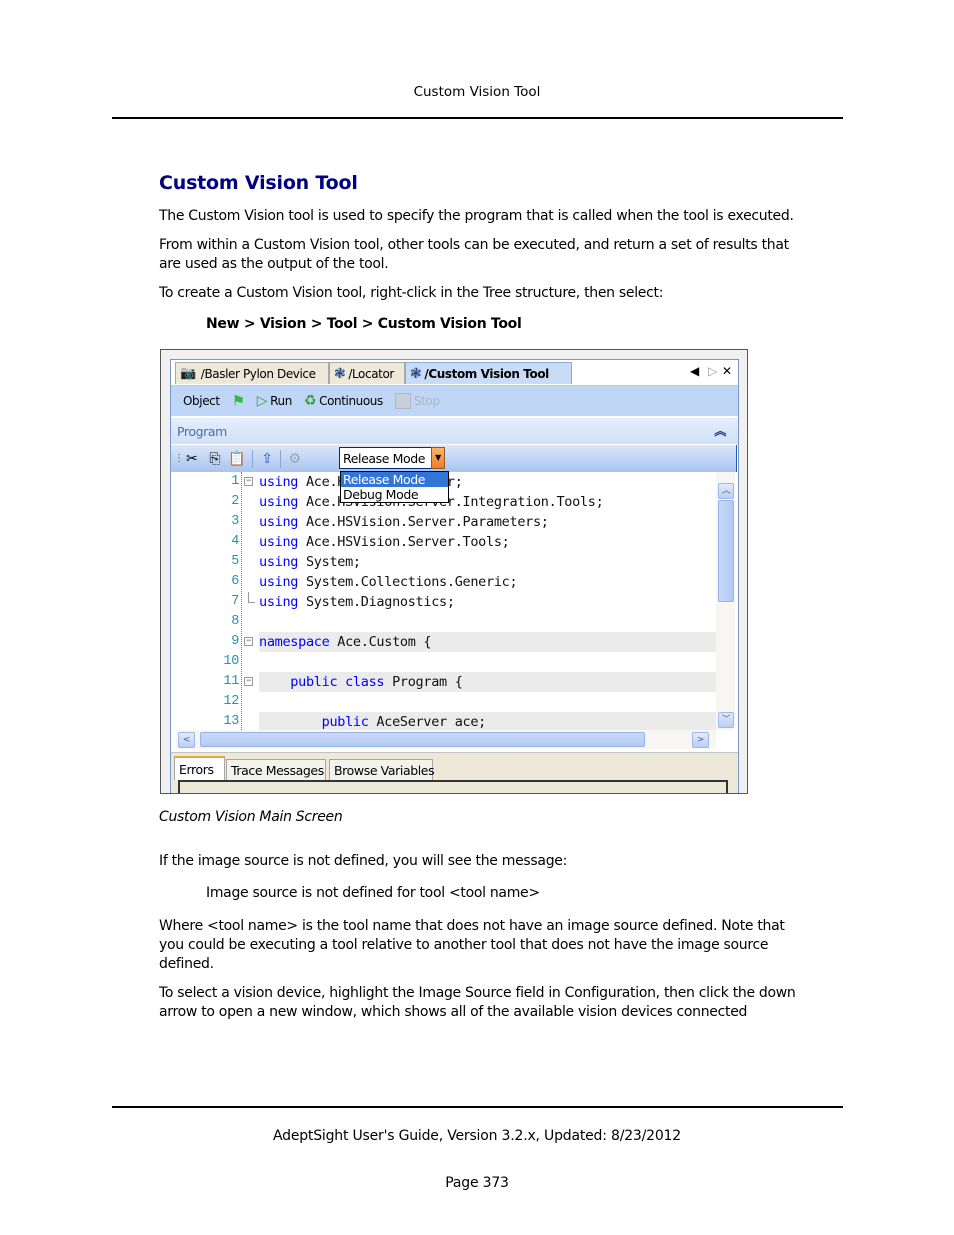 The image size is (954, 1235). I want to click on line-number: 3, so click(235, 521).